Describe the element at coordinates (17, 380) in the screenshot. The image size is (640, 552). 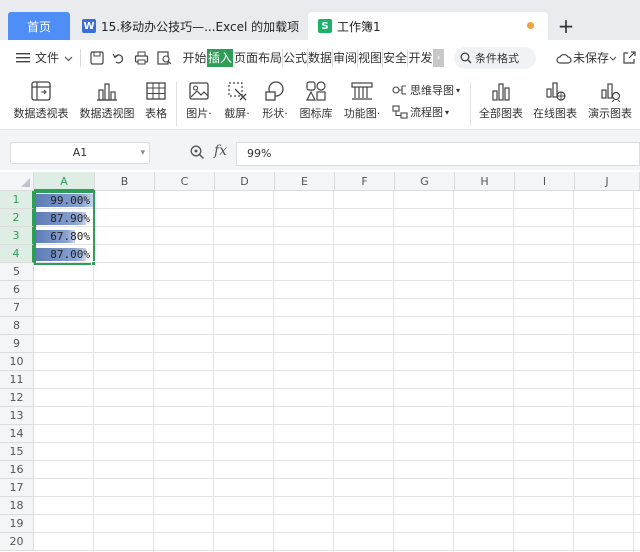
I see `row-header: 11` at that location.